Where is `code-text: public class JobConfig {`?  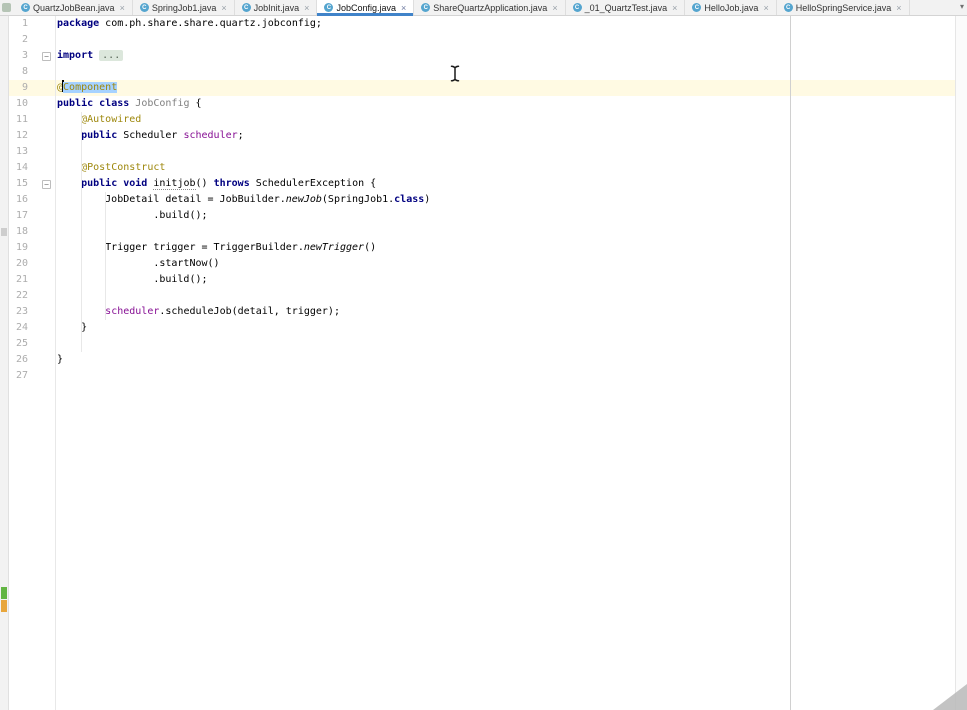
code-text: public class JobConfig { is located at coordinates (129, 103).